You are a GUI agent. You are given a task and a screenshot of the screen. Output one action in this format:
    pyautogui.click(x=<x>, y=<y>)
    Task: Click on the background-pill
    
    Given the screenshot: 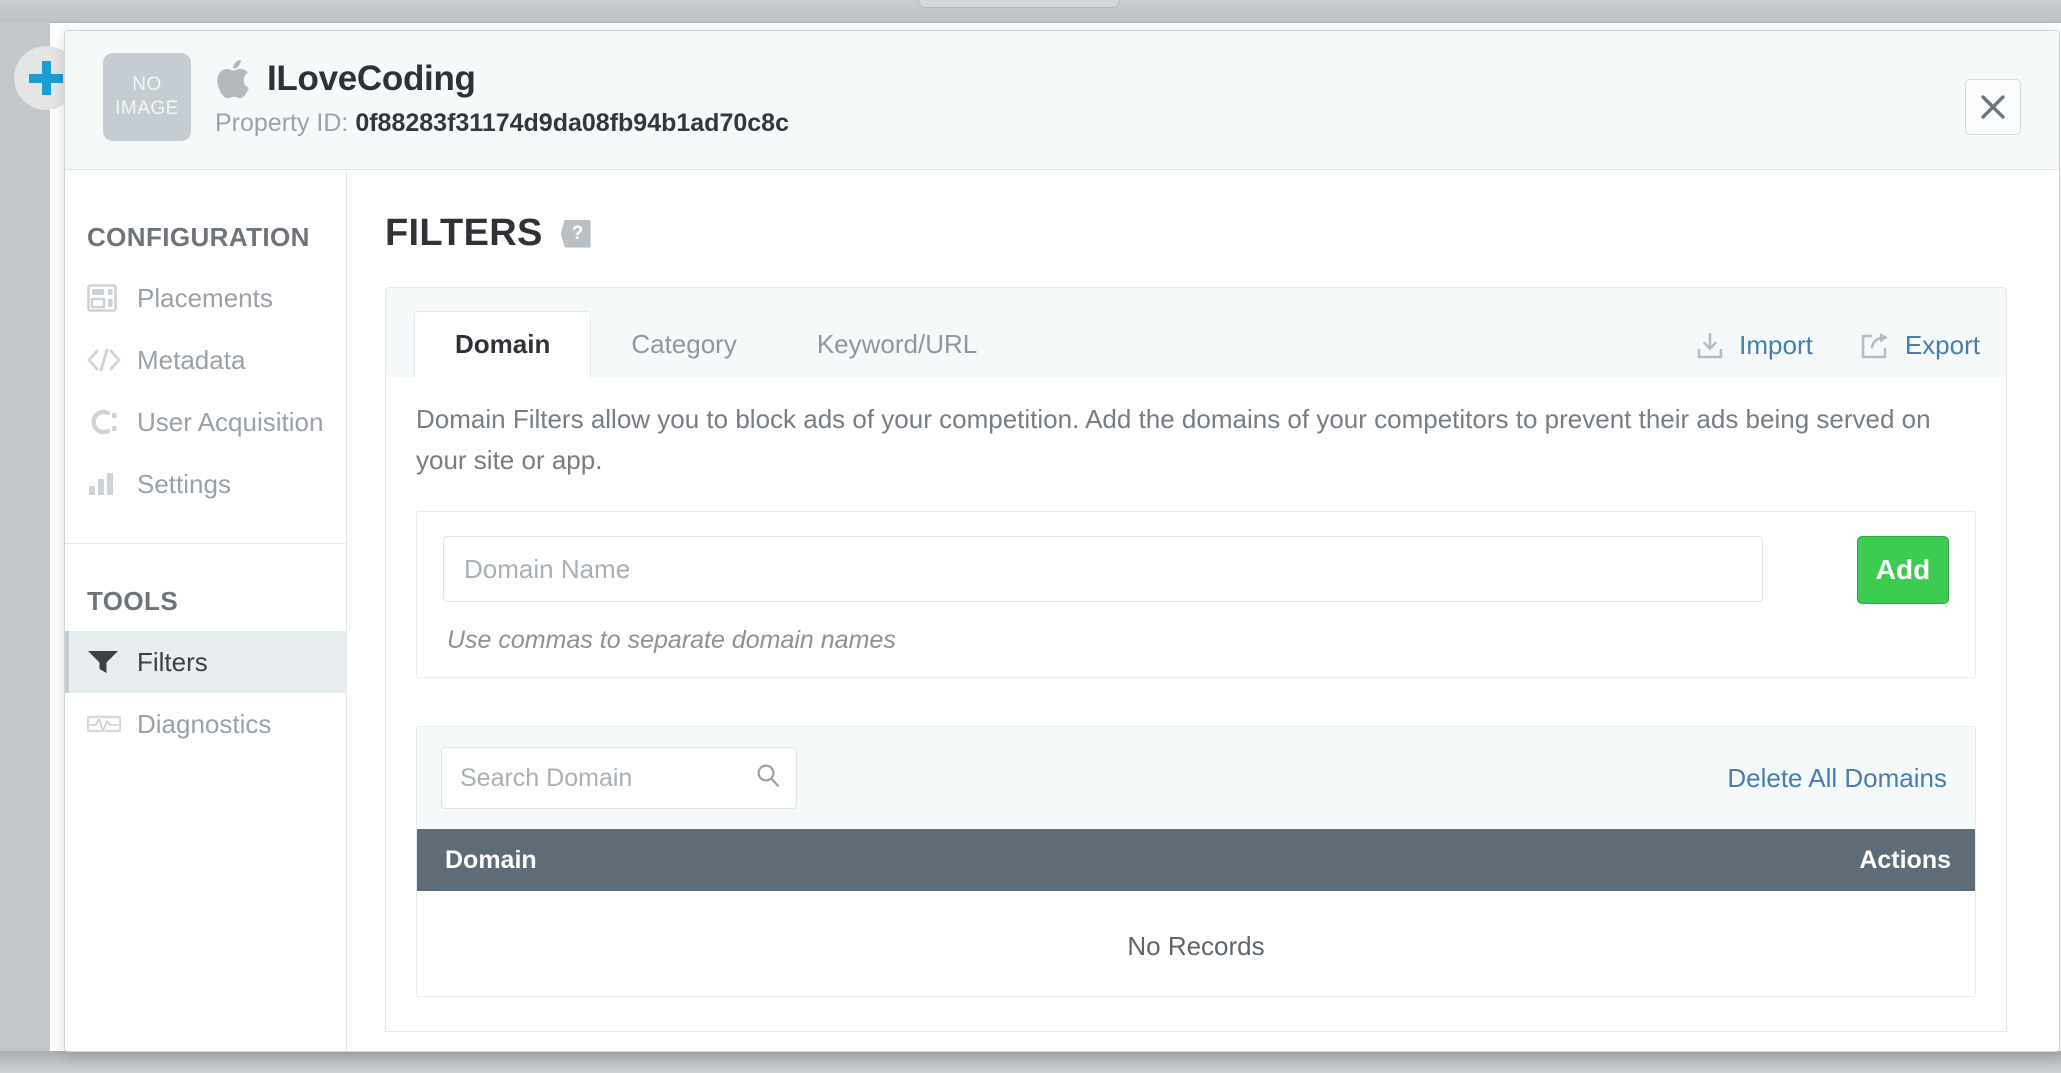 What is the action you would take?
    pyautogui.click(x=1019, y=4)
    